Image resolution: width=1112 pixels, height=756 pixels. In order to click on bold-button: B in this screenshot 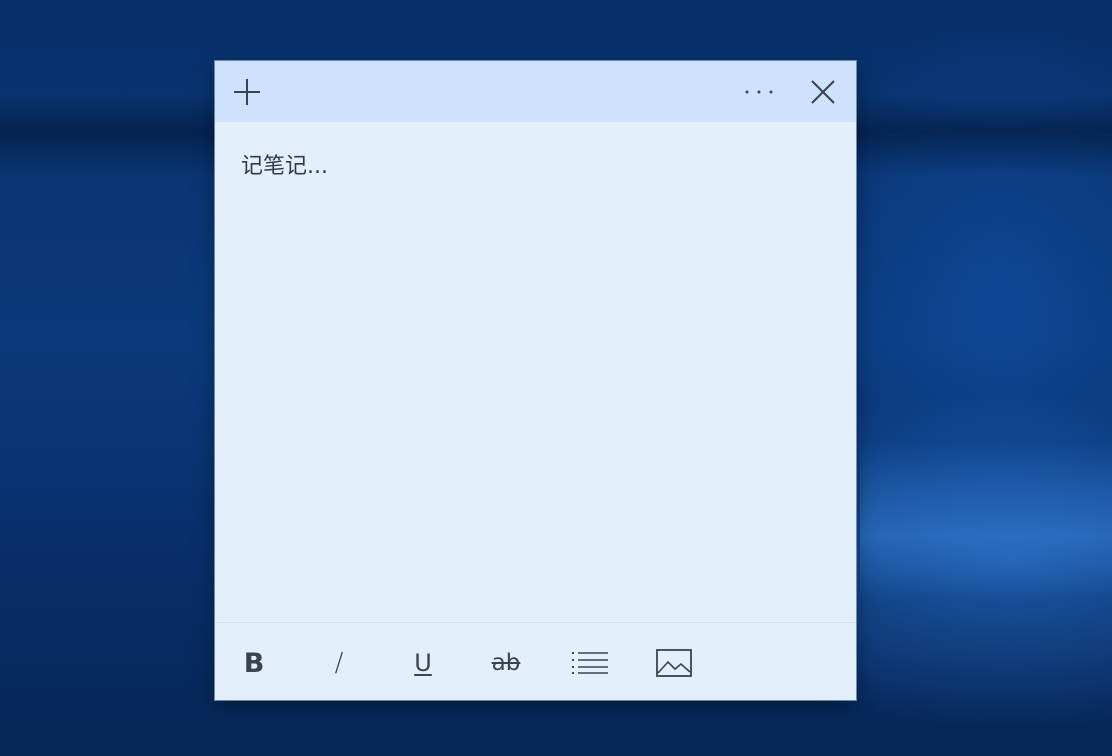, I will do `click(254, 663)`.